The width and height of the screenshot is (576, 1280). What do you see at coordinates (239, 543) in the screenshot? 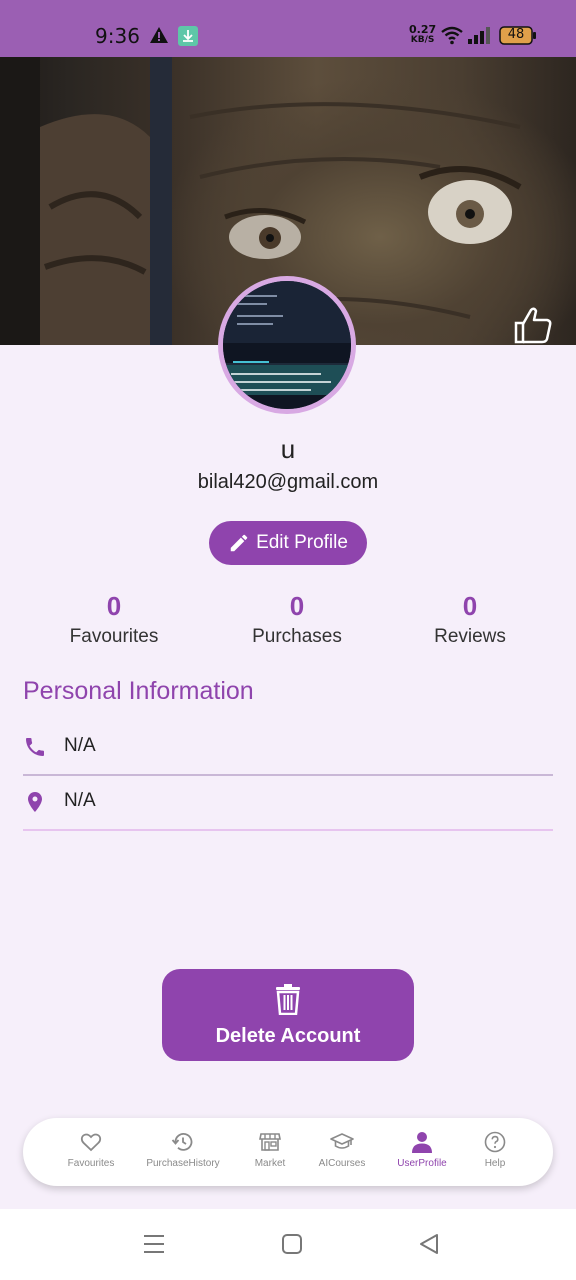
I see `pencil-icon` at bounding box center [239, 543].